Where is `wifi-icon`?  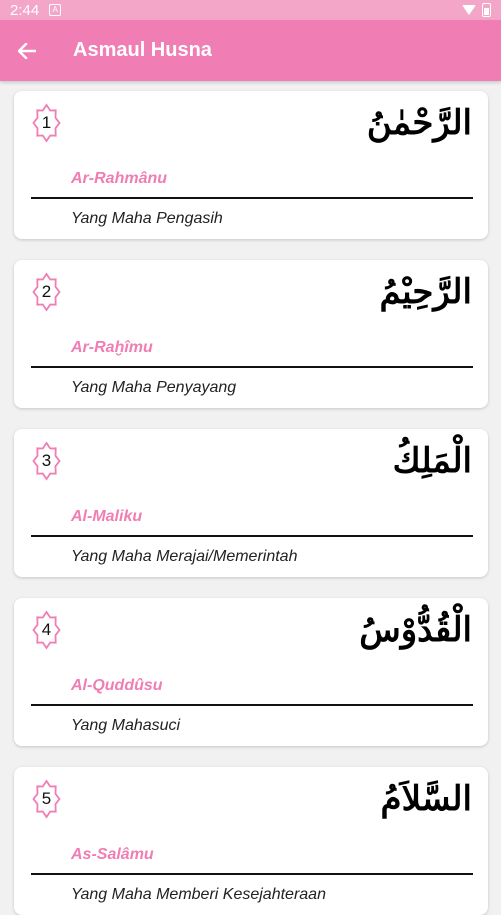 wifi-icon is located at coordinates (469, 10).